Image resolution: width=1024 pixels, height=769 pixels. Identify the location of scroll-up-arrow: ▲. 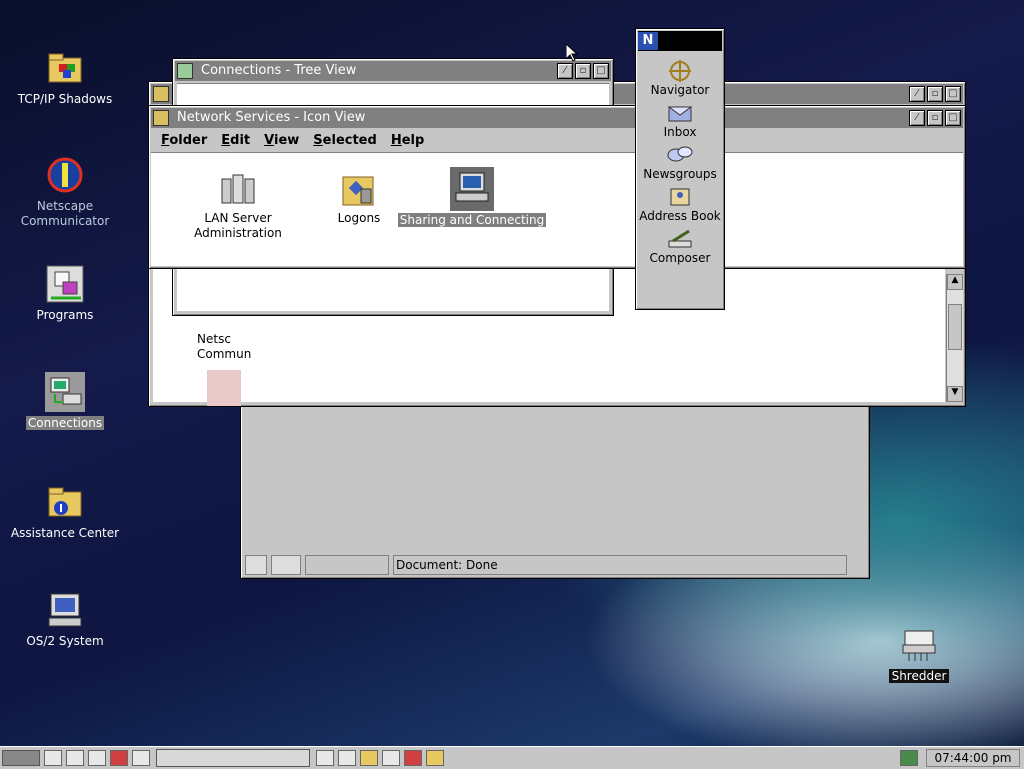
(955, 282).